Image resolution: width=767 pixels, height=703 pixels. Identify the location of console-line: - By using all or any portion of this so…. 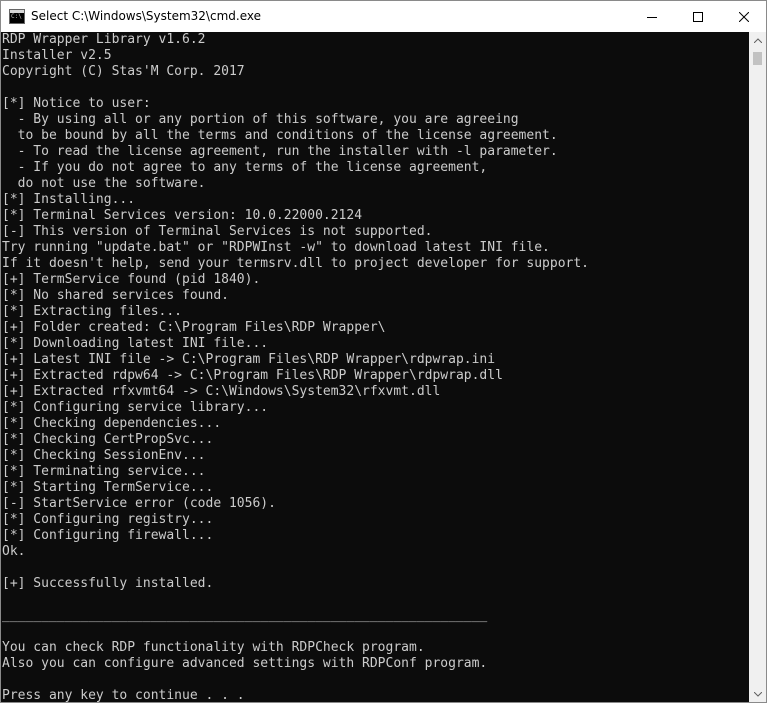
(260, 119).